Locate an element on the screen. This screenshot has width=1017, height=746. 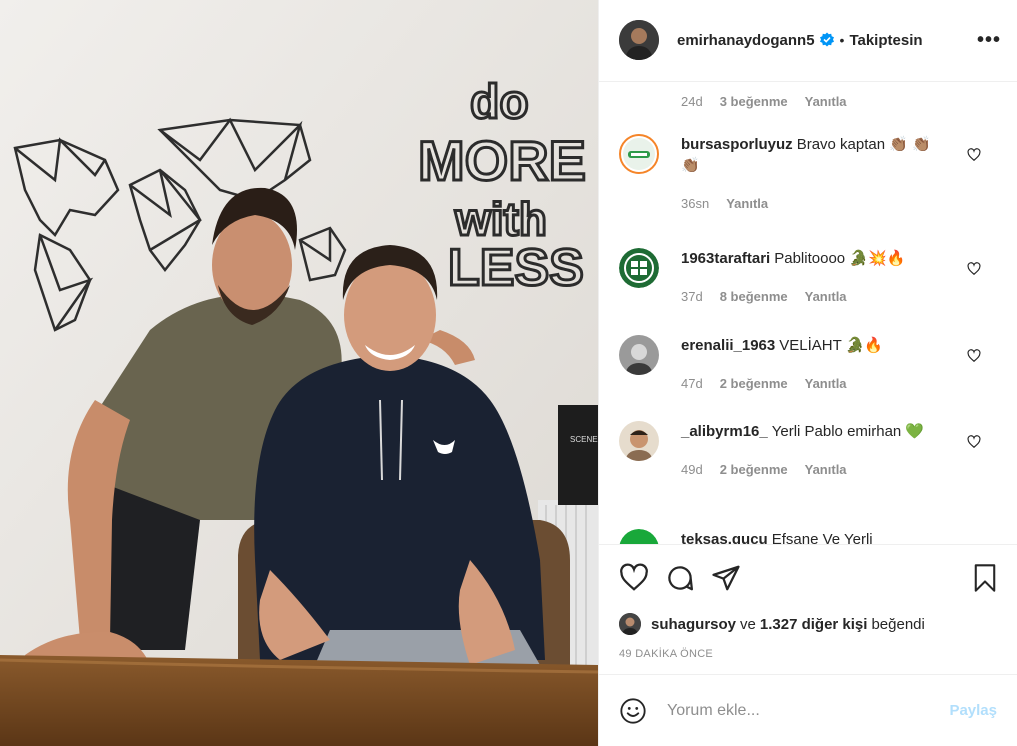
likes-others-link: 1.327 diğer kişi is located at coordinates (814, 624).